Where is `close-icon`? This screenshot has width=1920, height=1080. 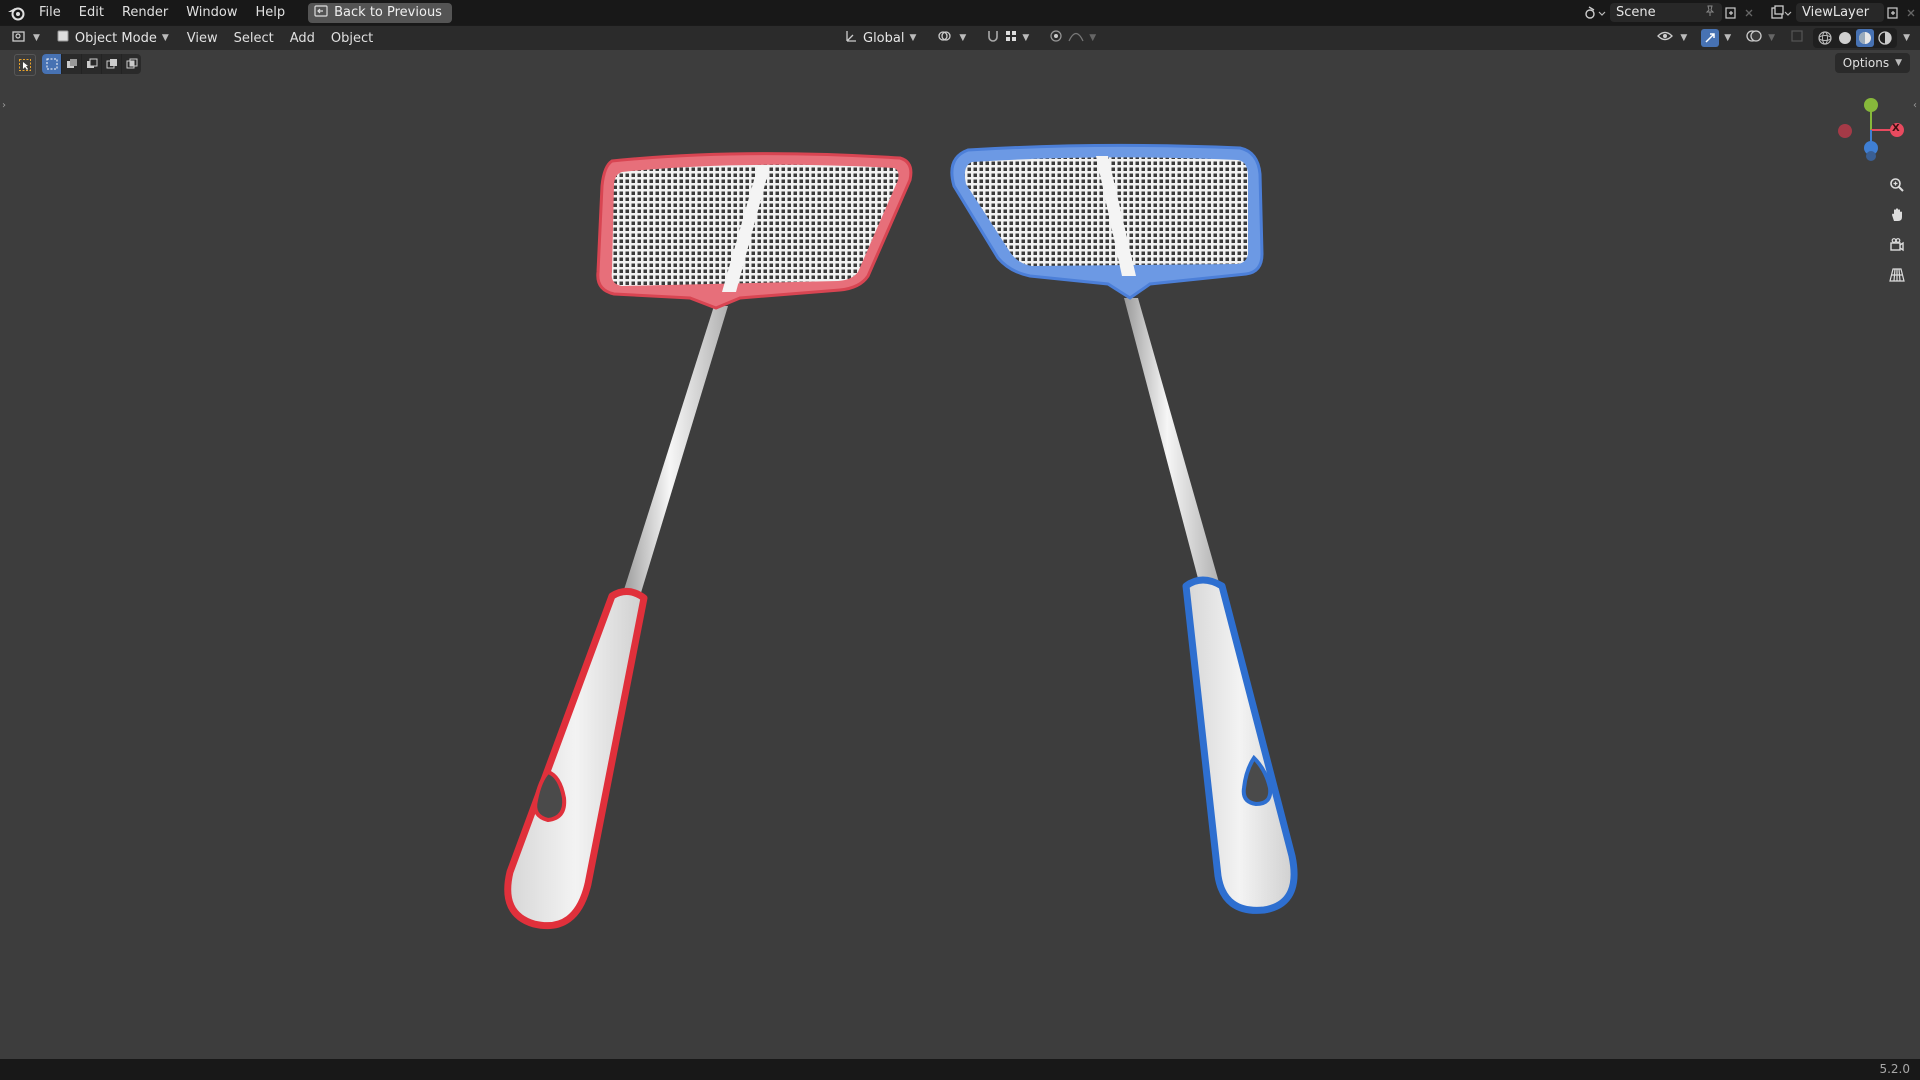 close-icon is located at coordinates (1749, 13).